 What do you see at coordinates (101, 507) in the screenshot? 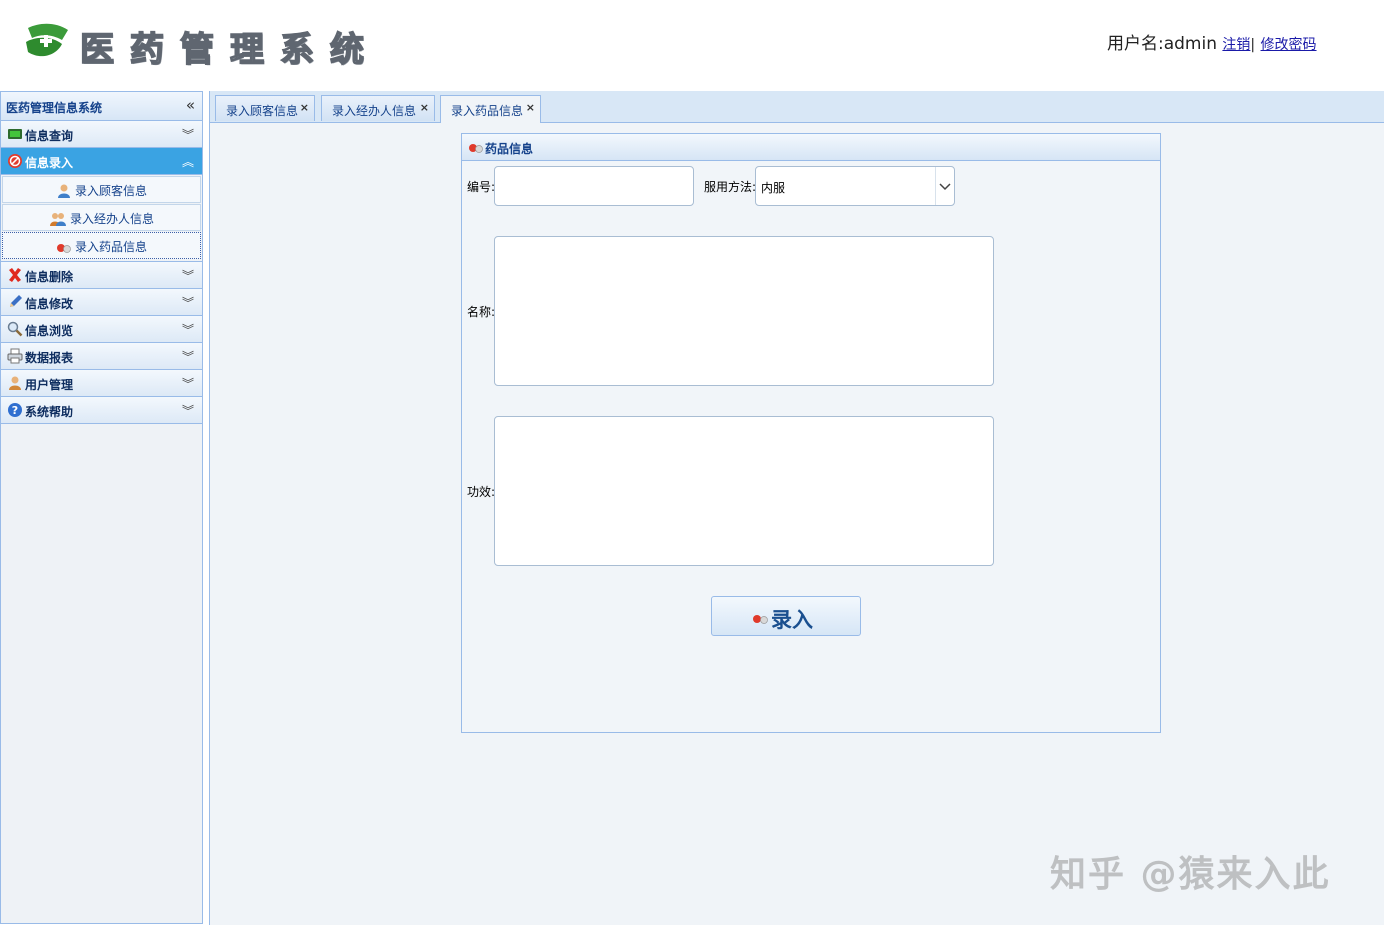
I see `sidebar: 医药管理信息系统 « 信息查询 ︾ 信息录入 ︽ 录入顾客信息 录入经办人信息` at bounding box center [101, 507].